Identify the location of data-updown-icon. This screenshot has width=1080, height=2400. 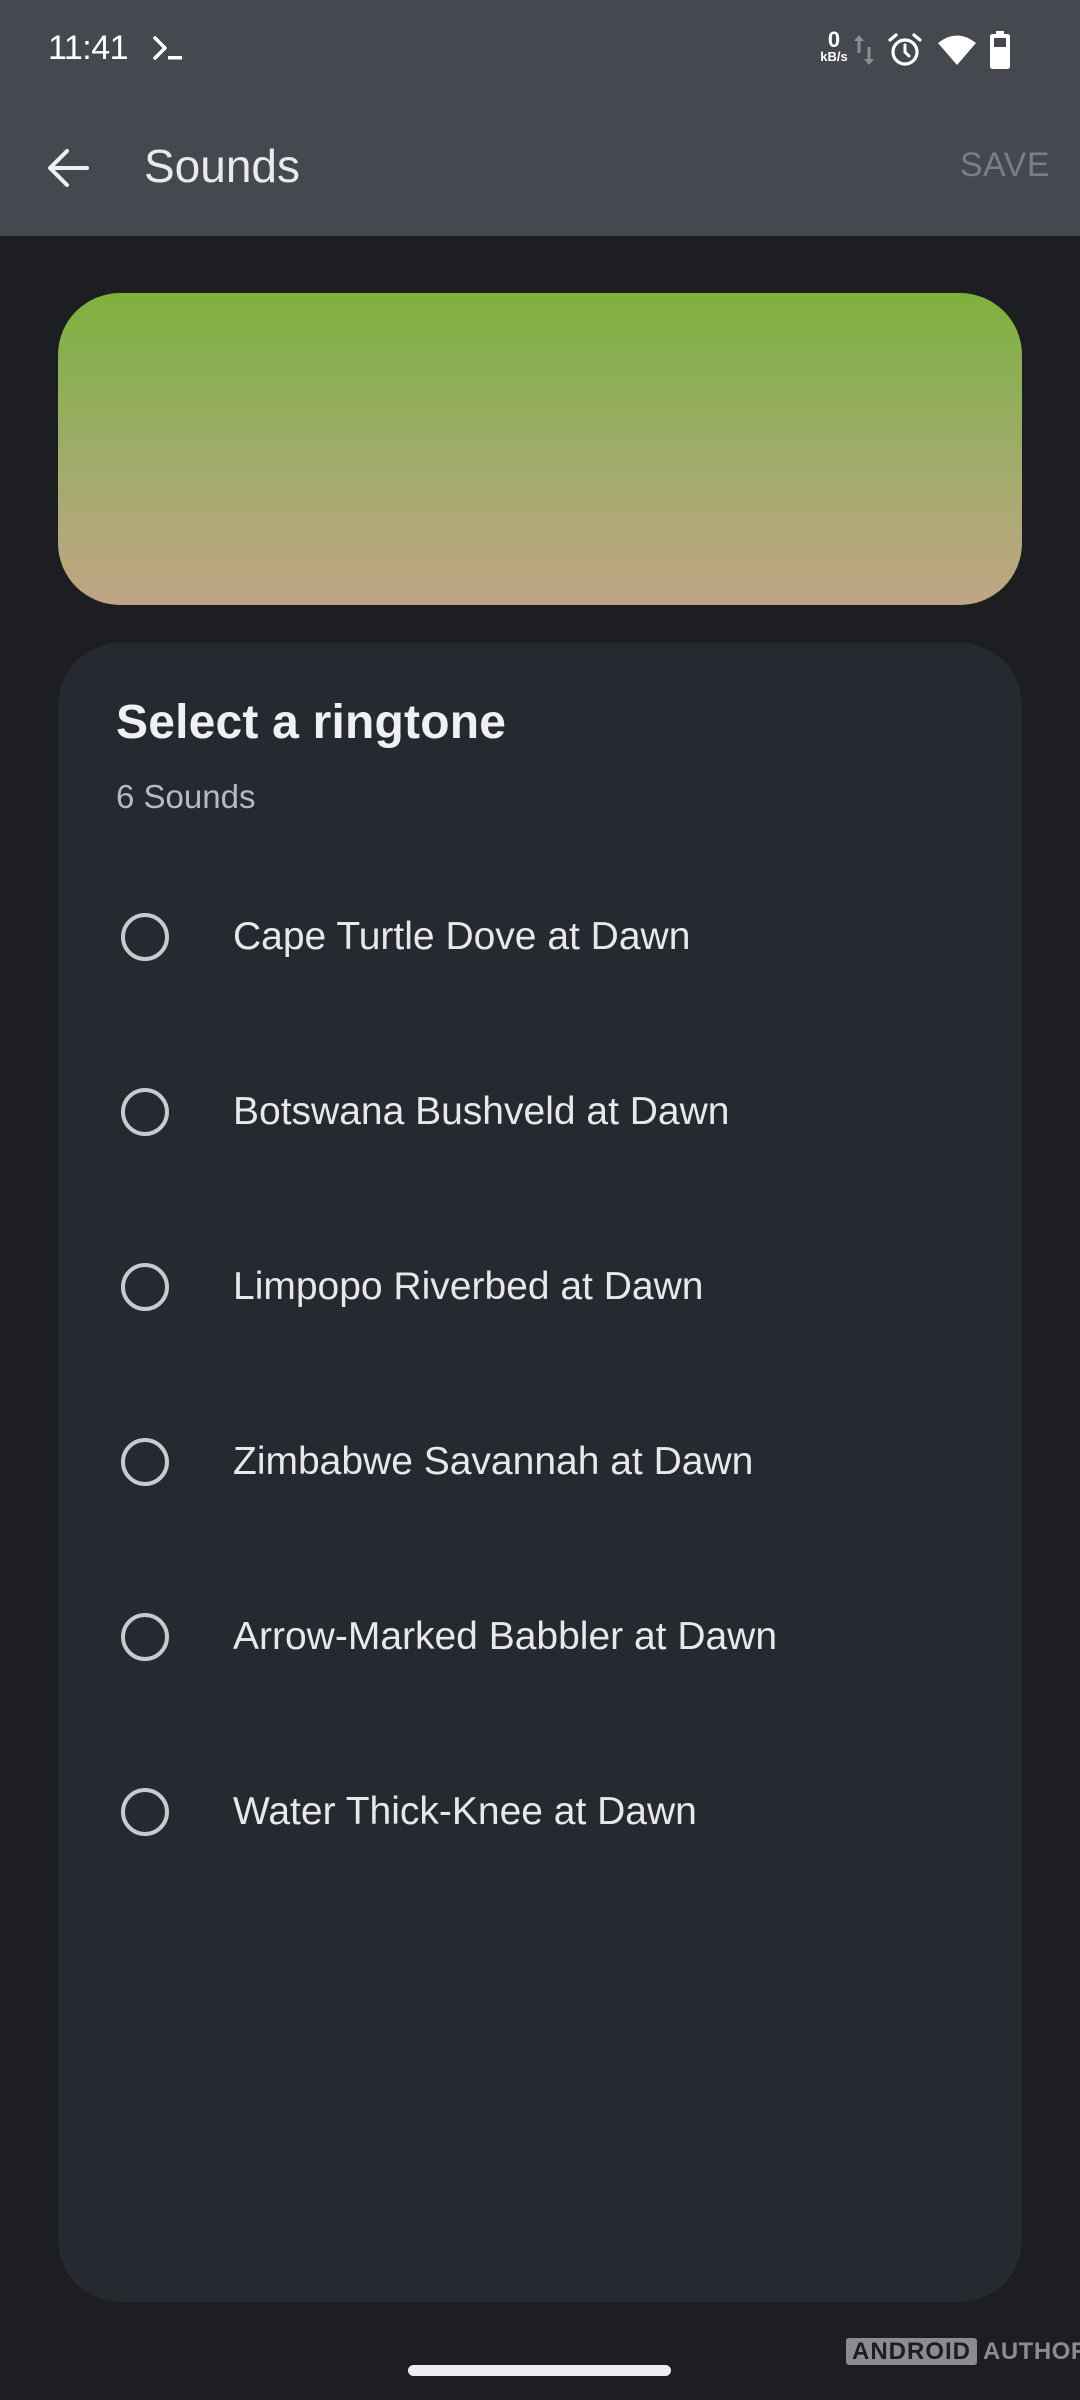
(864, 50).